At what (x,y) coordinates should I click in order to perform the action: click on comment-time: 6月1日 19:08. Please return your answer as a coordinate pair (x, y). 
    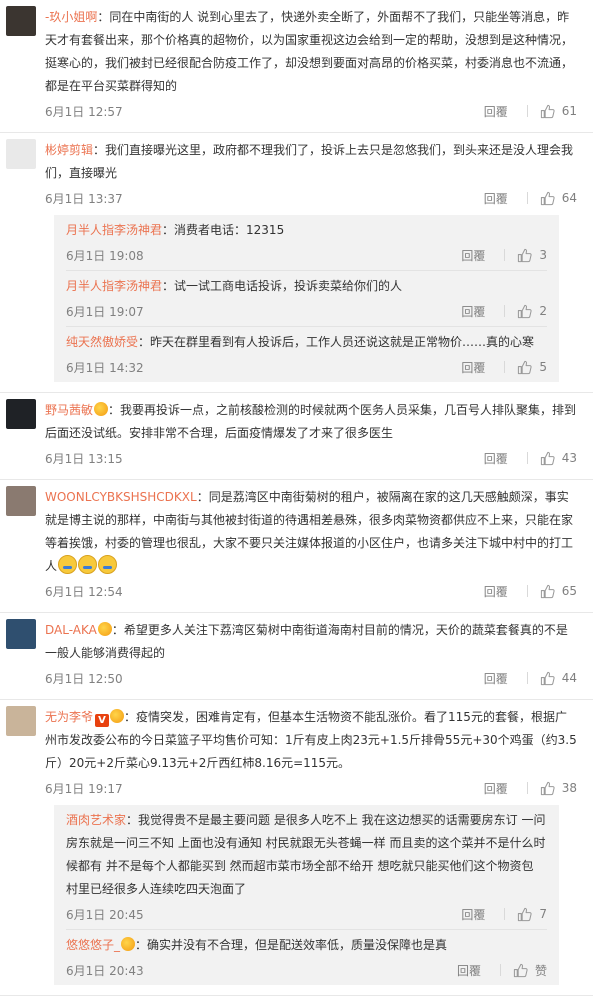
    Looking at the image, I should click on (105, 255).